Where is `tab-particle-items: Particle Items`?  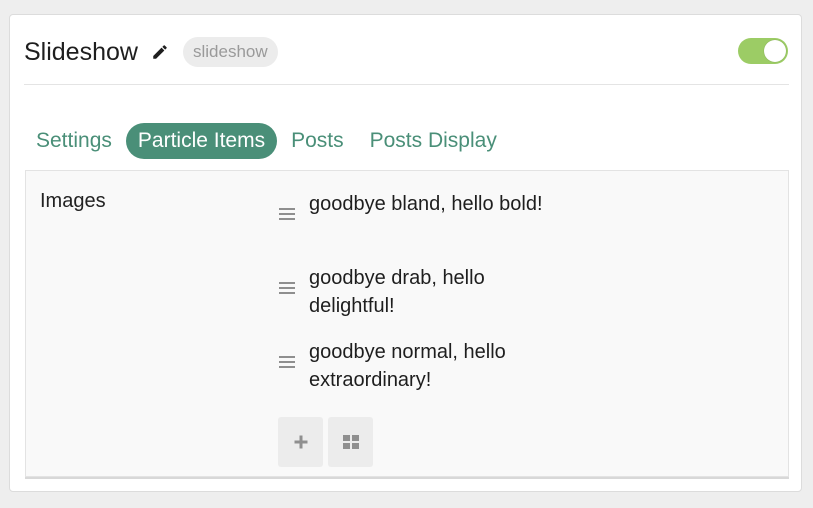
tab-particle-items: Particle Items is located at coordinates (201, 141).